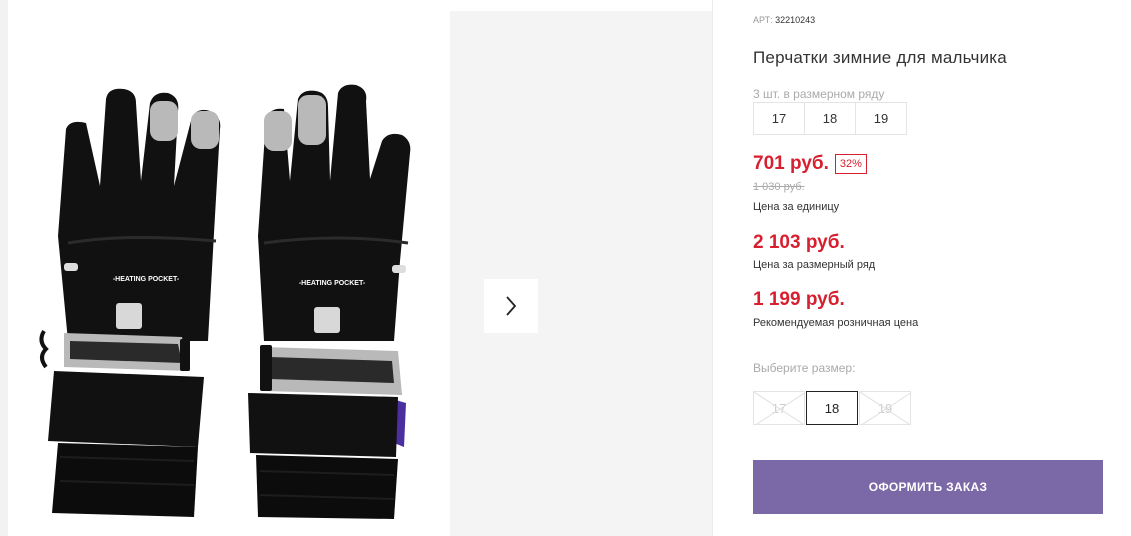 This screenshot has width=1131, height=536. Describe the element at coordinates (779, 118) in the screenshot. I see `series-size-cell: 17` at that location.